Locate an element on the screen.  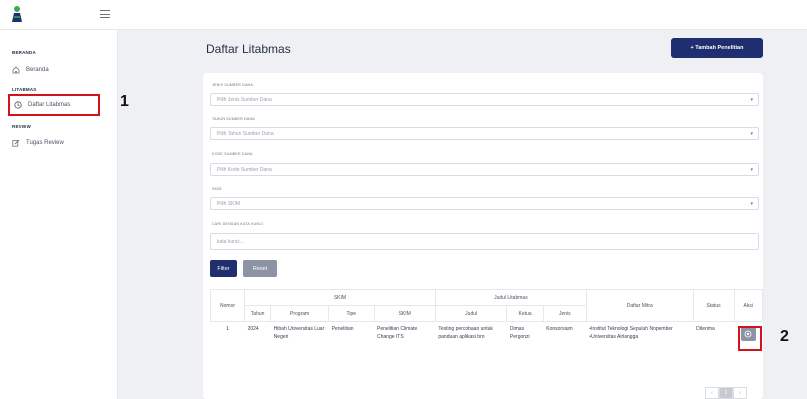
top-bar is located at coordinates (403, 15).